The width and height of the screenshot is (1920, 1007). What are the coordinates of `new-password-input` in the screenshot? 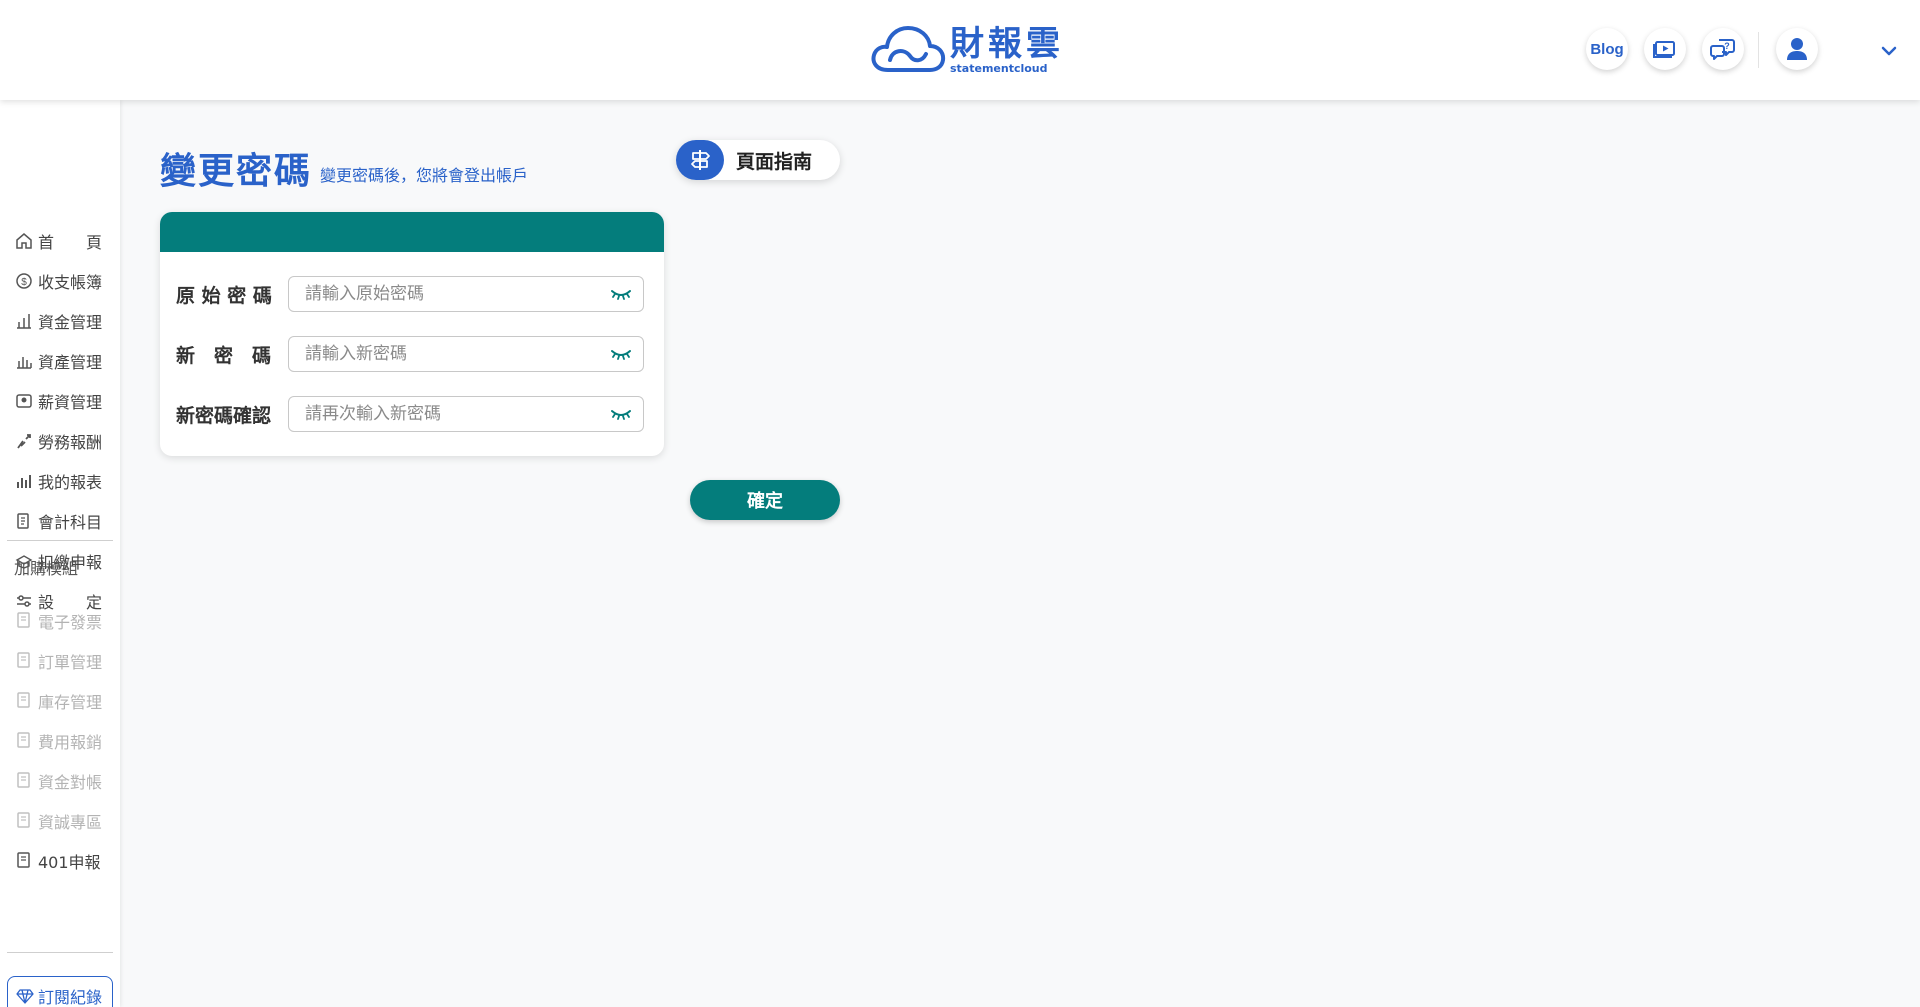 It's located at (457, 354).